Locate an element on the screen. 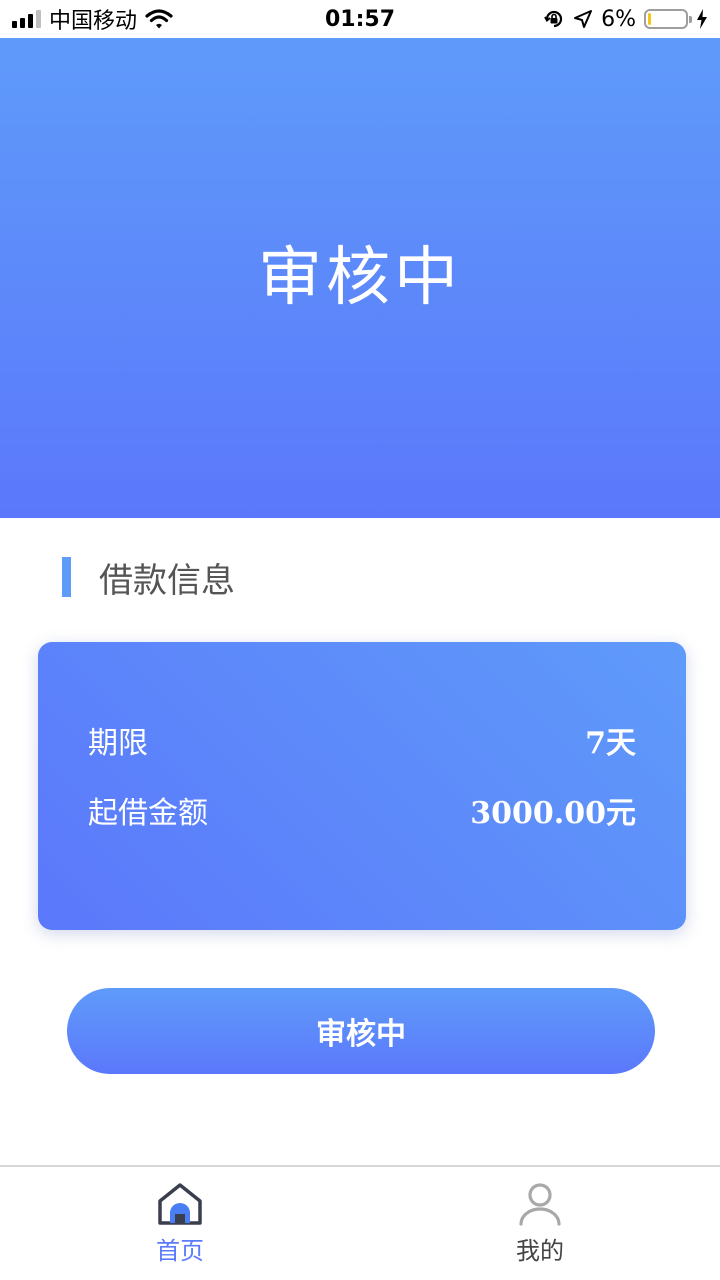 This screenshot has width=720, height=1280. charging-icon is located at coordinates (702, 19).